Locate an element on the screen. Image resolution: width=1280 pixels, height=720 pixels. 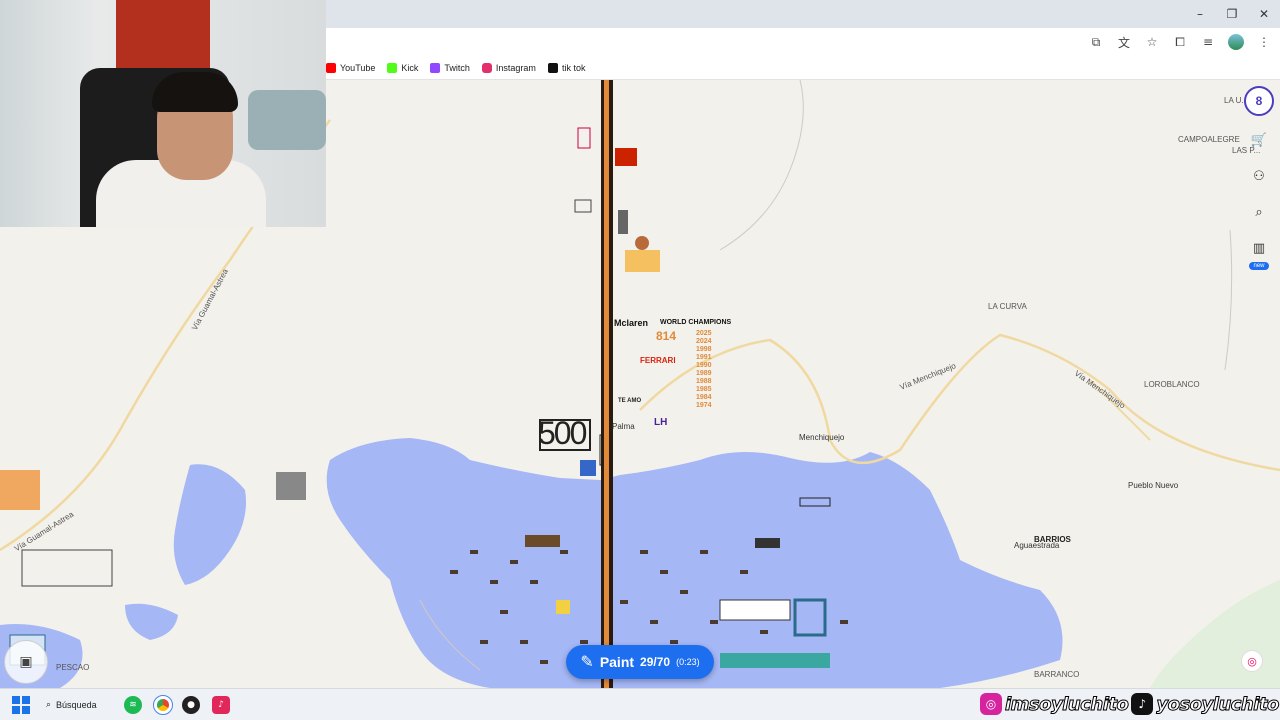
search-icon: ⌕ is located at coordinates (49, 705).